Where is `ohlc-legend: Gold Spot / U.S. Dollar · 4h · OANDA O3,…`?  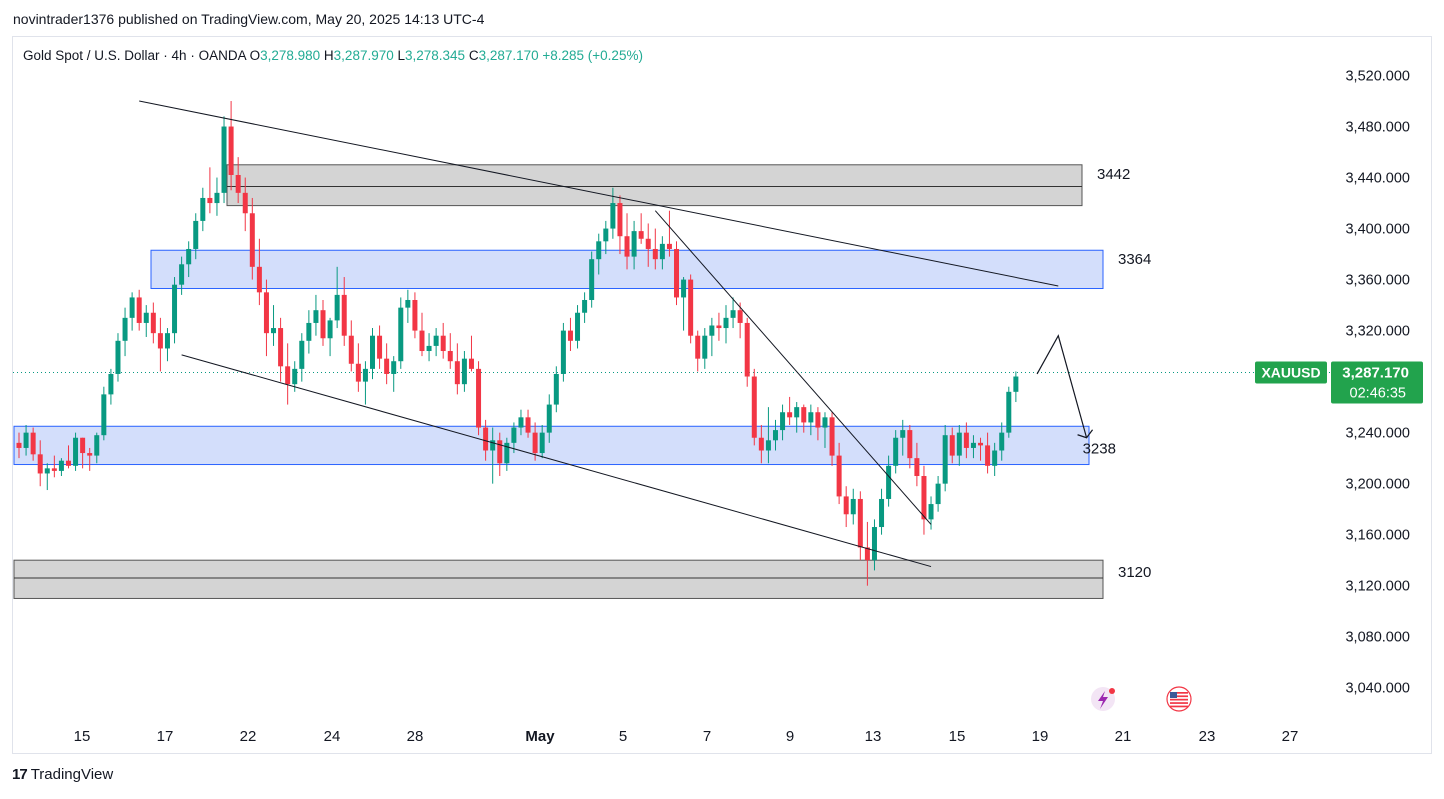
ohlc-legend: Gold Spot / U.S. Dollar · 4h · OANDA O3,… is located at coordinates (333, 55).